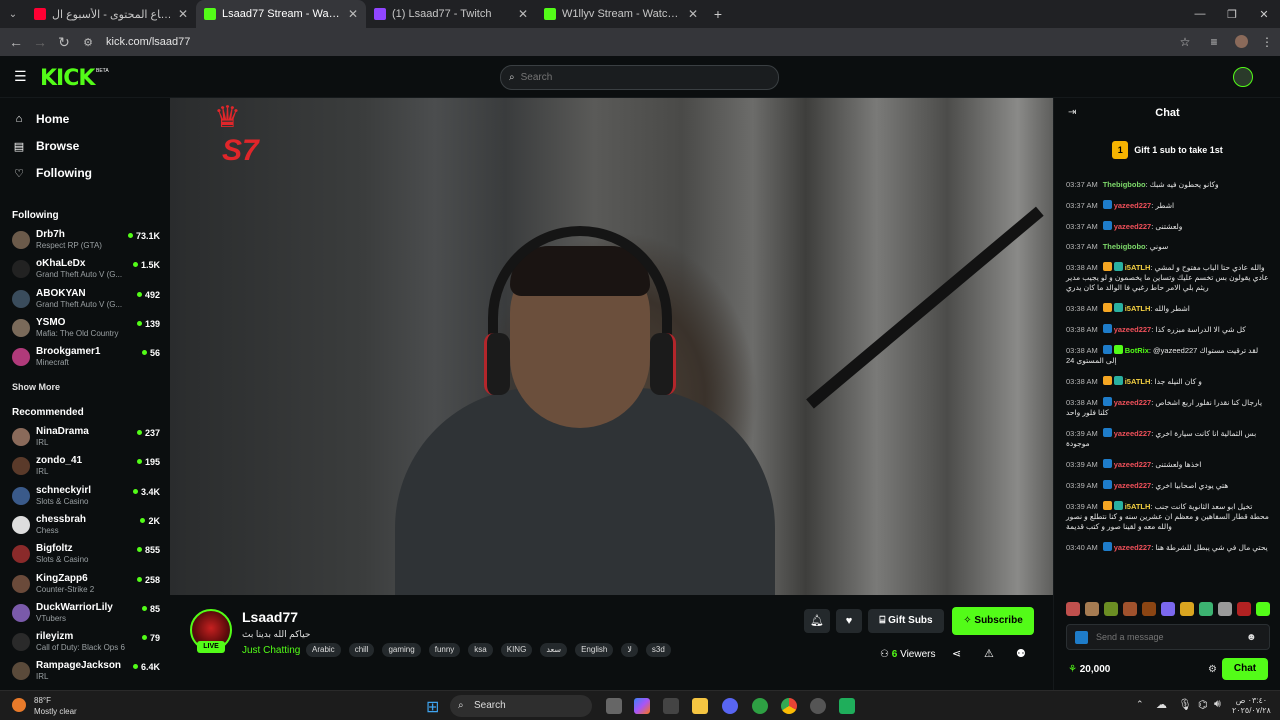  I want to click on weather-widget: 88°F Mostly clear, so click(55, 706).